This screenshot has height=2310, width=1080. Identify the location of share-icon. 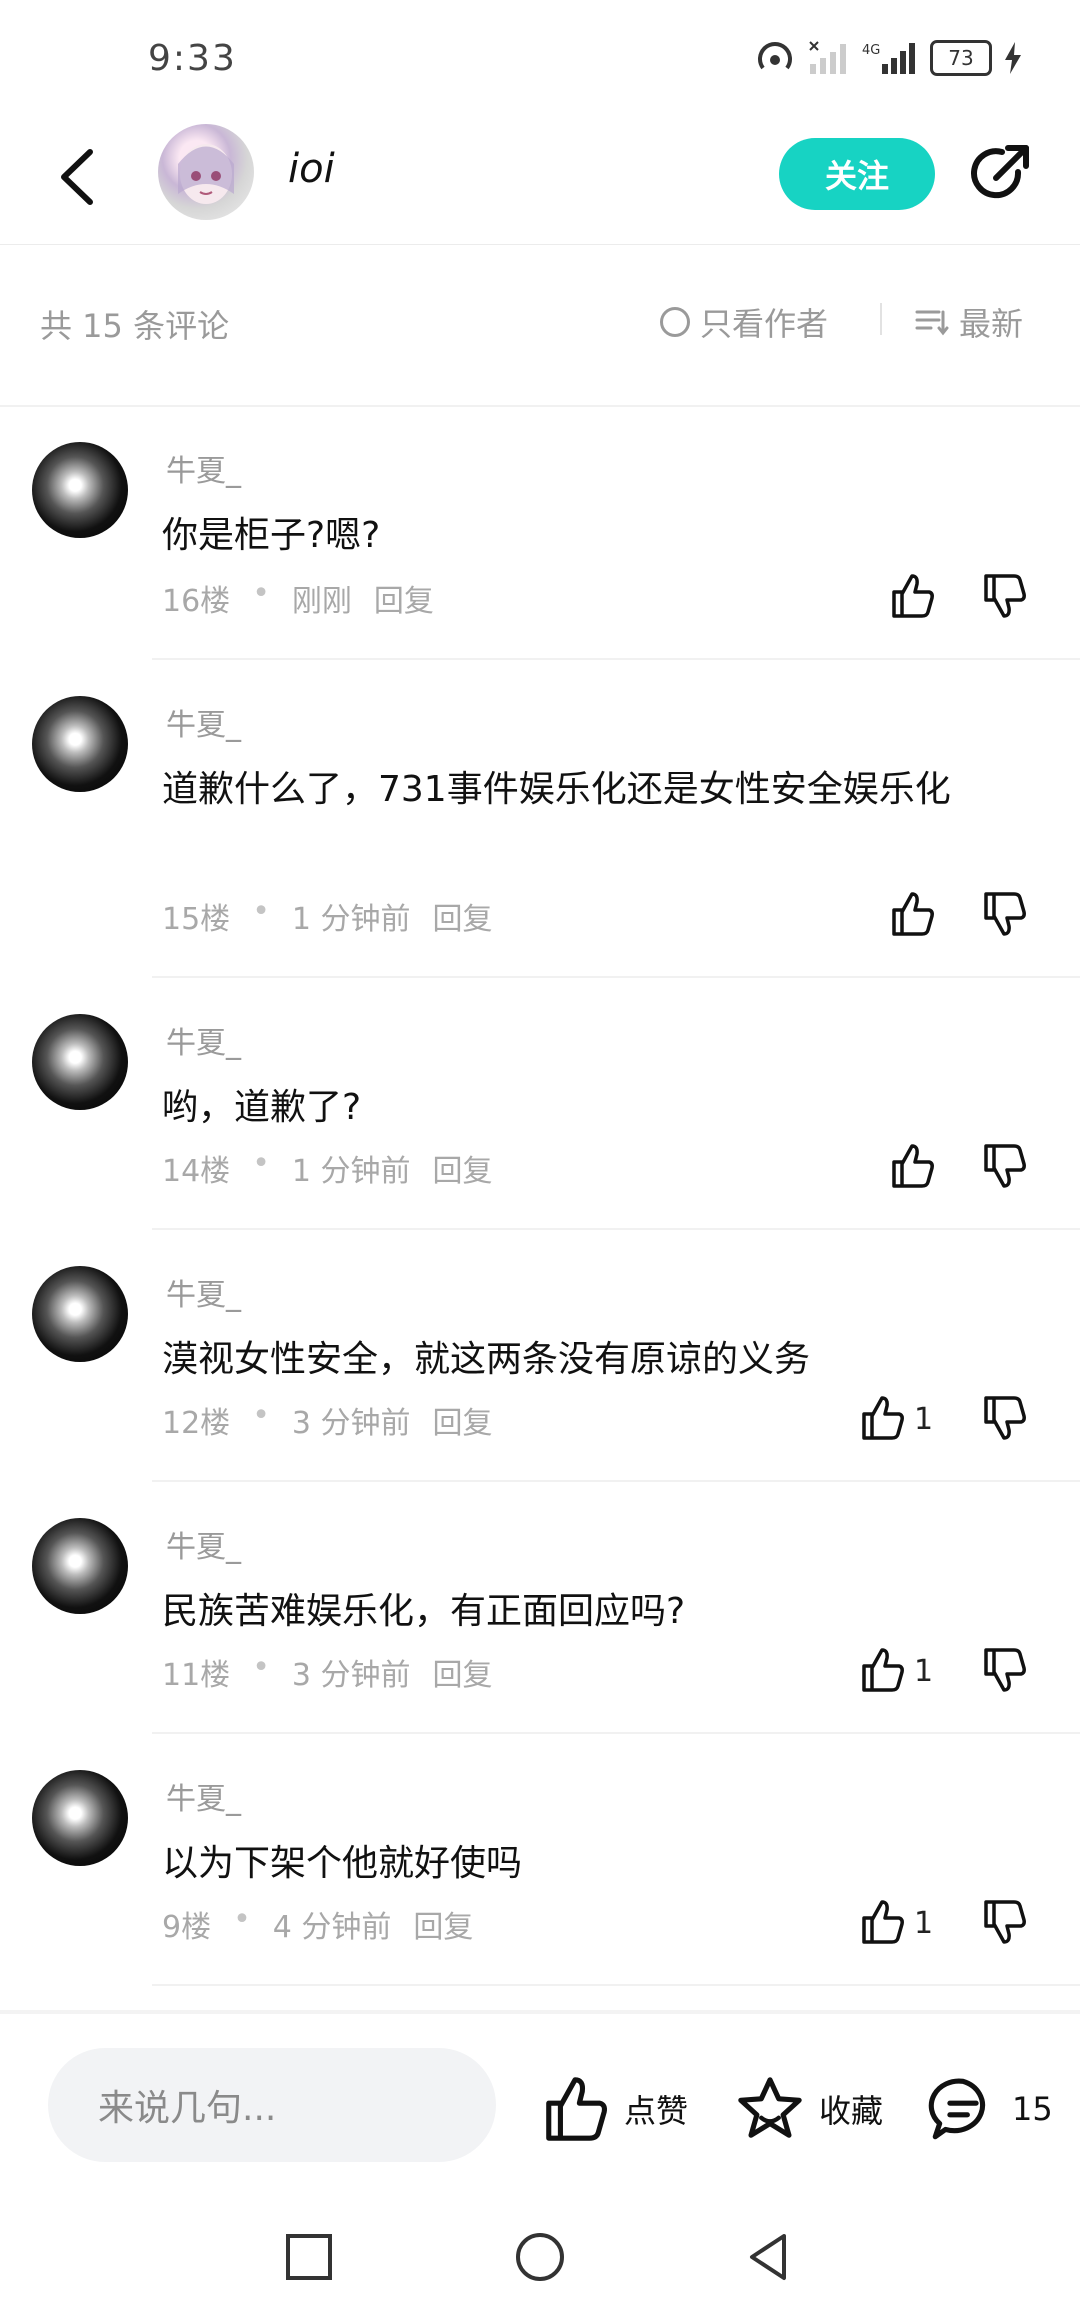
(1001, 173).